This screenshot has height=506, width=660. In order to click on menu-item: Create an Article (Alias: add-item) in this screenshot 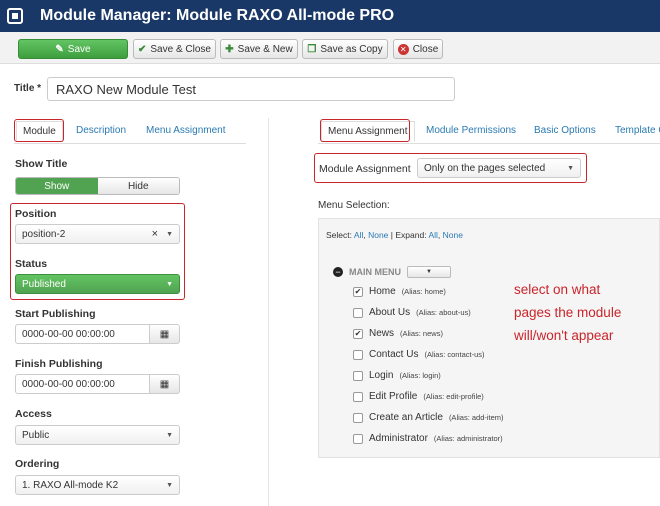, I will do `click(428, 417)`.